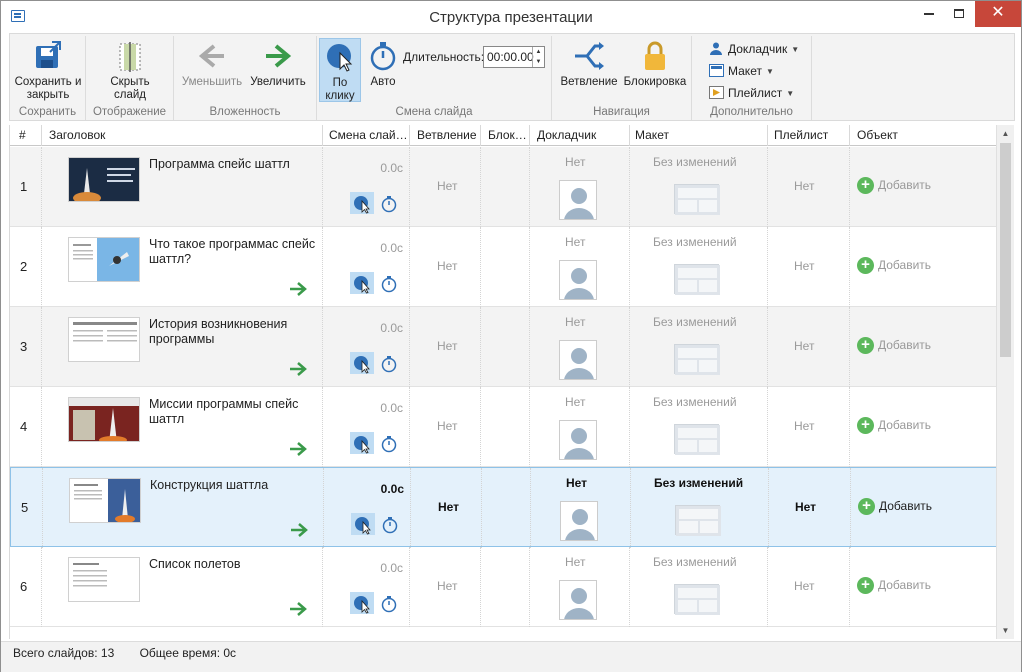 The height and width of the screenshot is (672, 1022). I want to click on presenter-dropdown: Докладчик ▼, so click(753, 49).